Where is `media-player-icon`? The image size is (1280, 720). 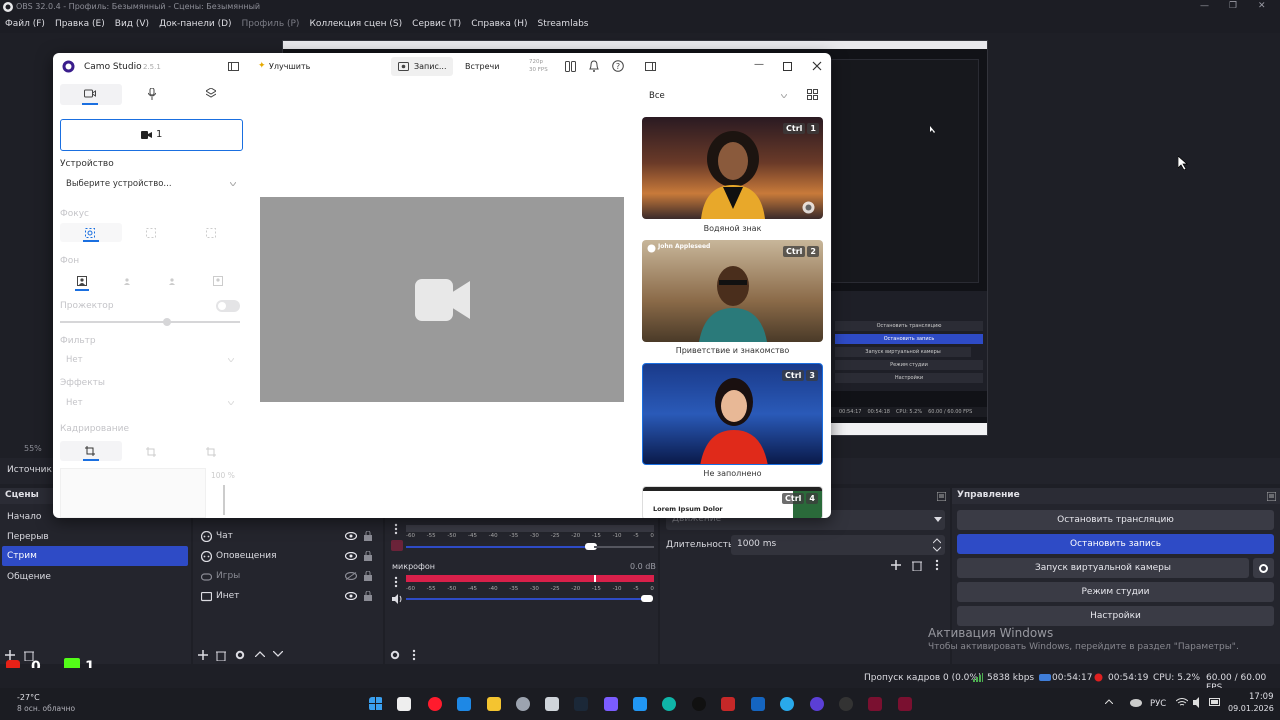
media-player-icon is located at coordinates (699, 704).